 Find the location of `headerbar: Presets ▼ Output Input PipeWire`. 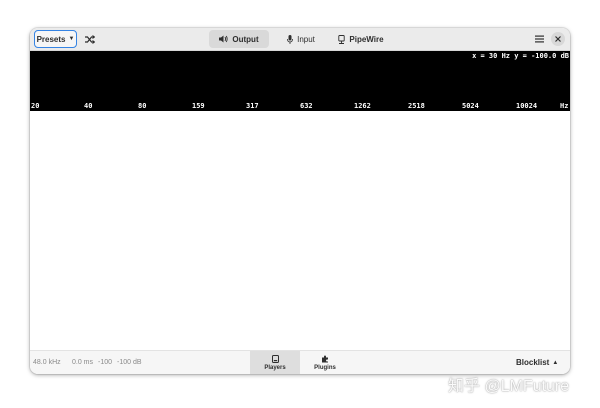

headerbar: Presets ▼ Output Input PipeWire is located at coordinates (300, 39).